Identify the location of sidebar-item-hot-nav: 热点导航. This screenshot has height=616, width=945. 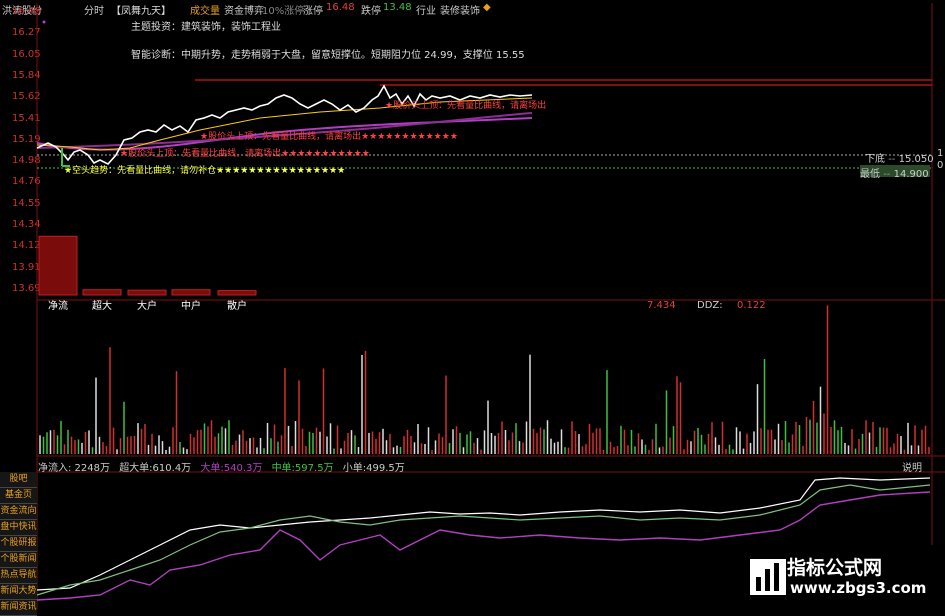
(18, 576).